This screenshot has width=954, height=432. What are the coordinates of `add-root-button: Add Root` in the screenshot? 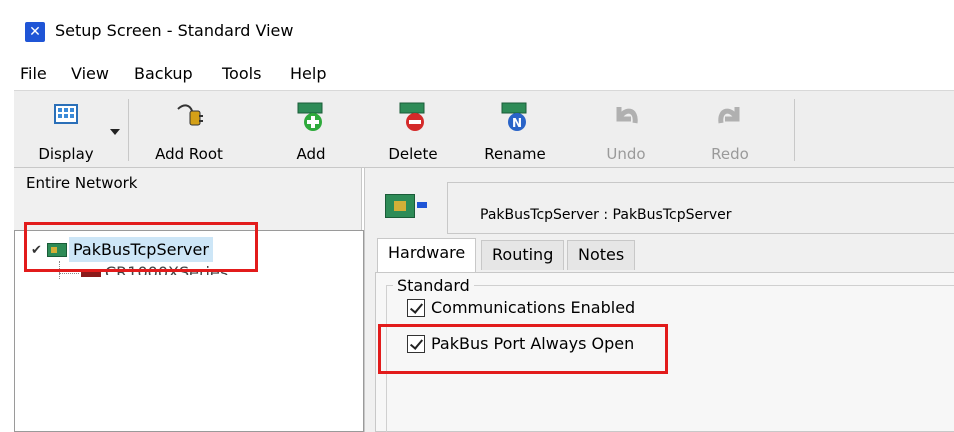 It's located at (189, 130).